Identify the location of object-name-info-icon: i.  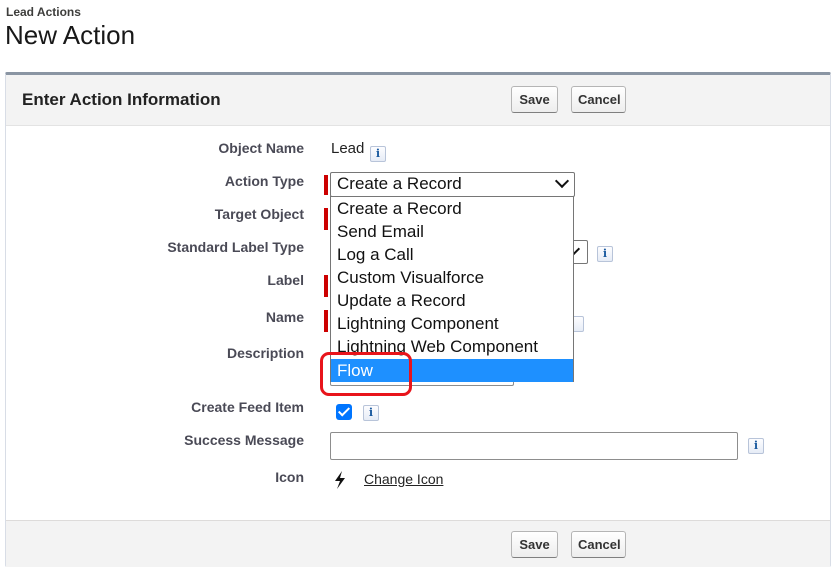
(378, 154).